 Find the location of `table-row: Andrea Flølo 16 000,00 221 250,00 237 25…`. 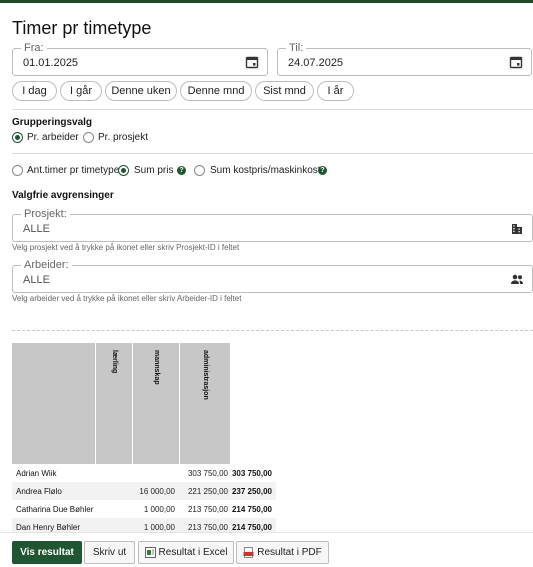

table-row: Andrea Flølo 16 000,00 221 250,00 237 25… is located at coordinates (144, 491).